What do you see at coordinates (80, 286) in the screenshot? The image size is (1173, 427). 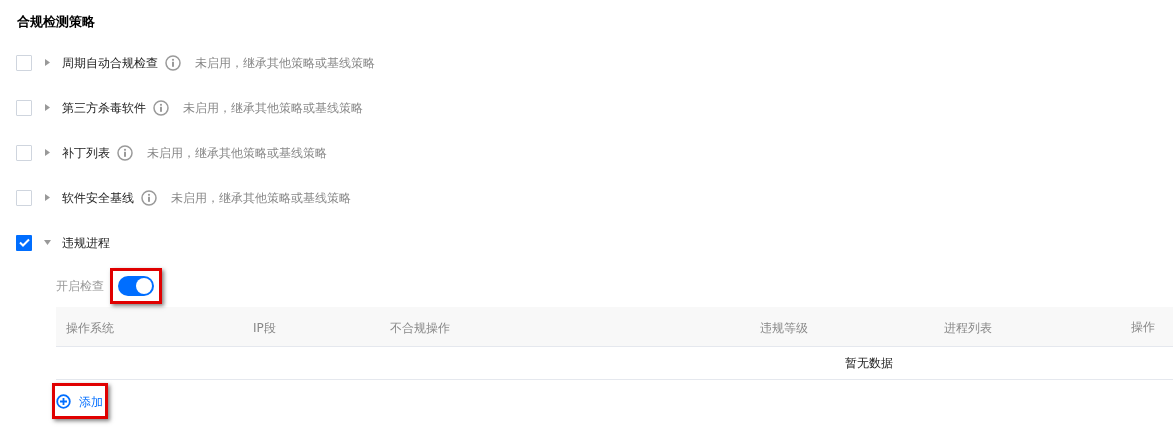 I see `toggle-label: 开启检查` at bounding box center [80, 286].